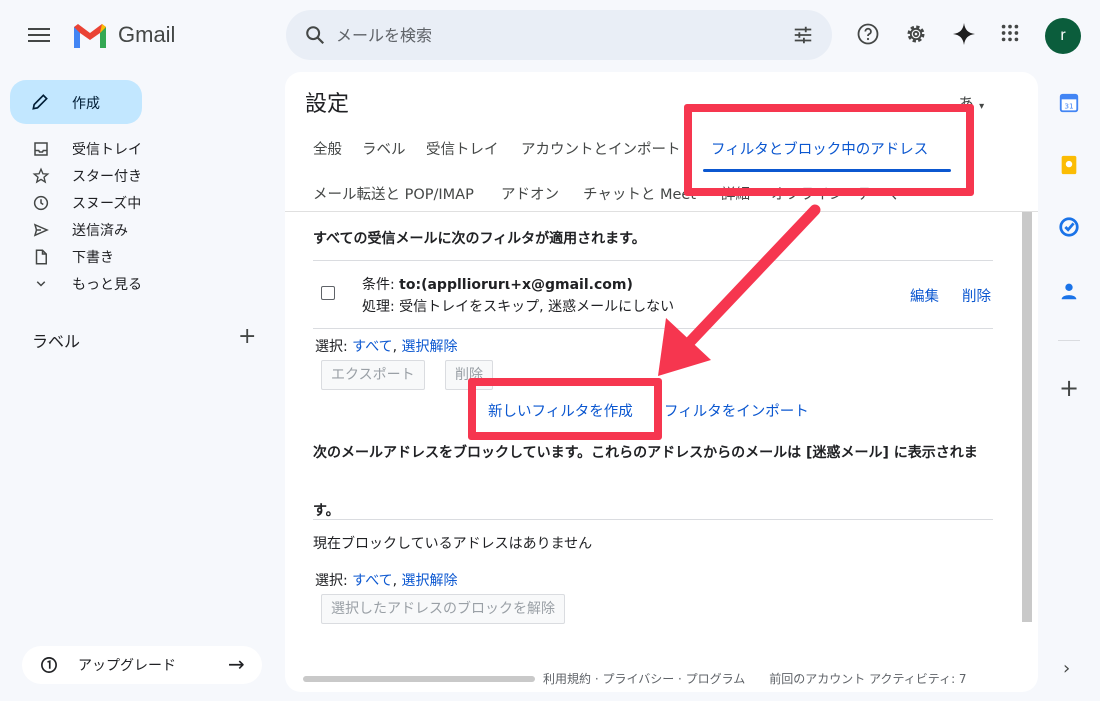  Describe the element at coordinates (546, 35) in the screenshot. I see `search-input` at that location.